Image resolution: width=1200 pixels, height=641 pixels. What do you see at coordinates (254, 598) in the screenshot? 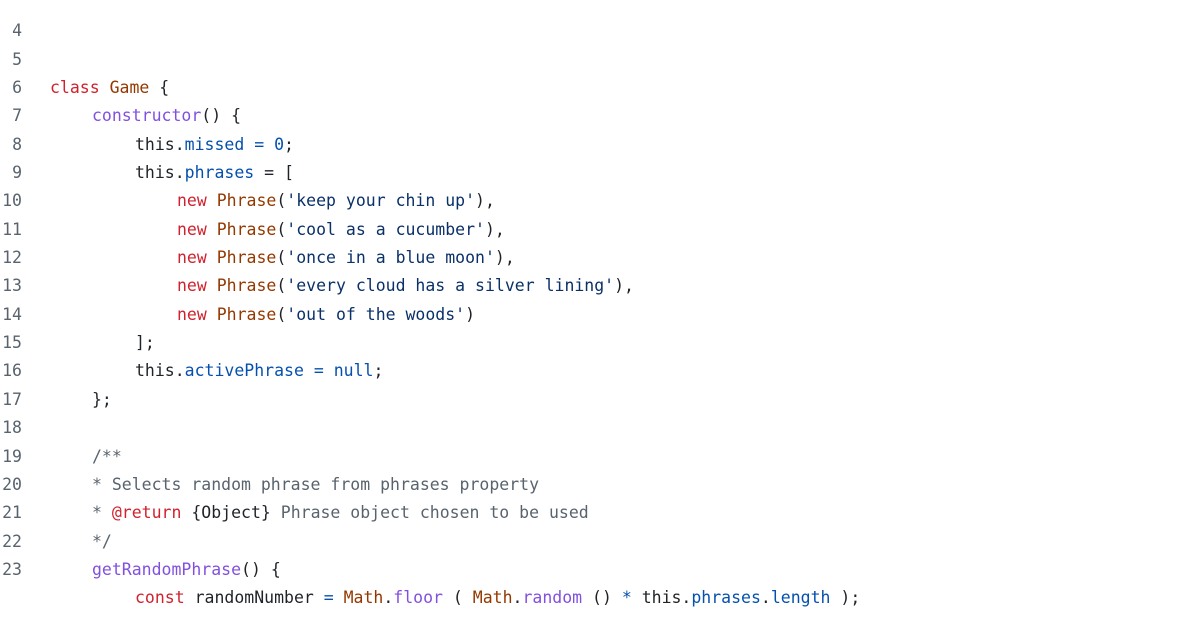
I see `variable-name: randomNumber` at bounding box center [254, 598].